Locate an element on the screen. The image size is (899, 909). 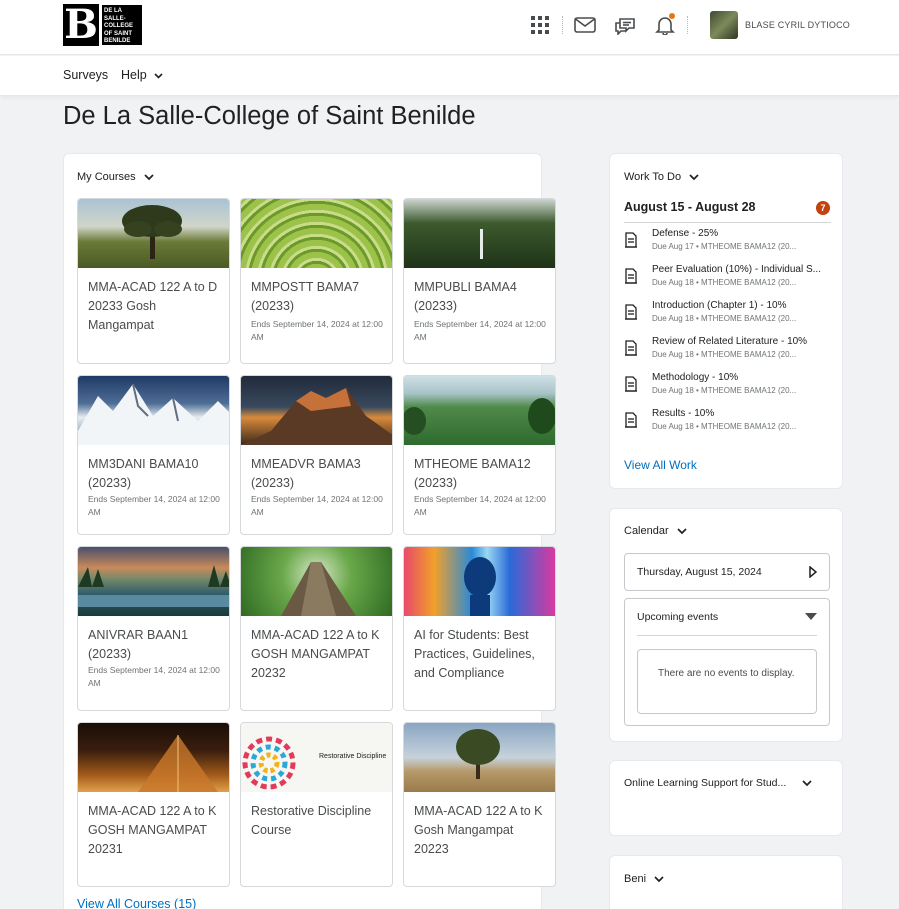
nav-item-help: Help is located at coordinates (142, 75).